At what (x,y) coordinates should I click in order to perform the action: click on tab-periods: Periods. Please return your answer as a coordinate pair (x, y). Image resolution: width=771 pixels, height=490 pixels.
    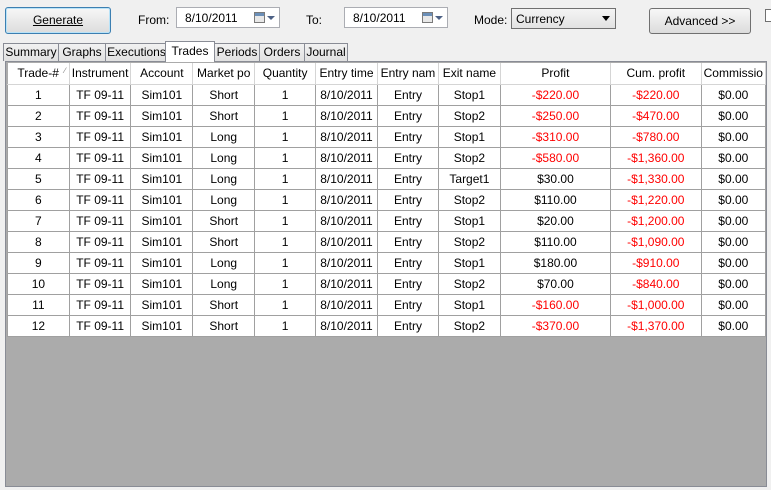
    Looking at the image, I should click on (237, 52).